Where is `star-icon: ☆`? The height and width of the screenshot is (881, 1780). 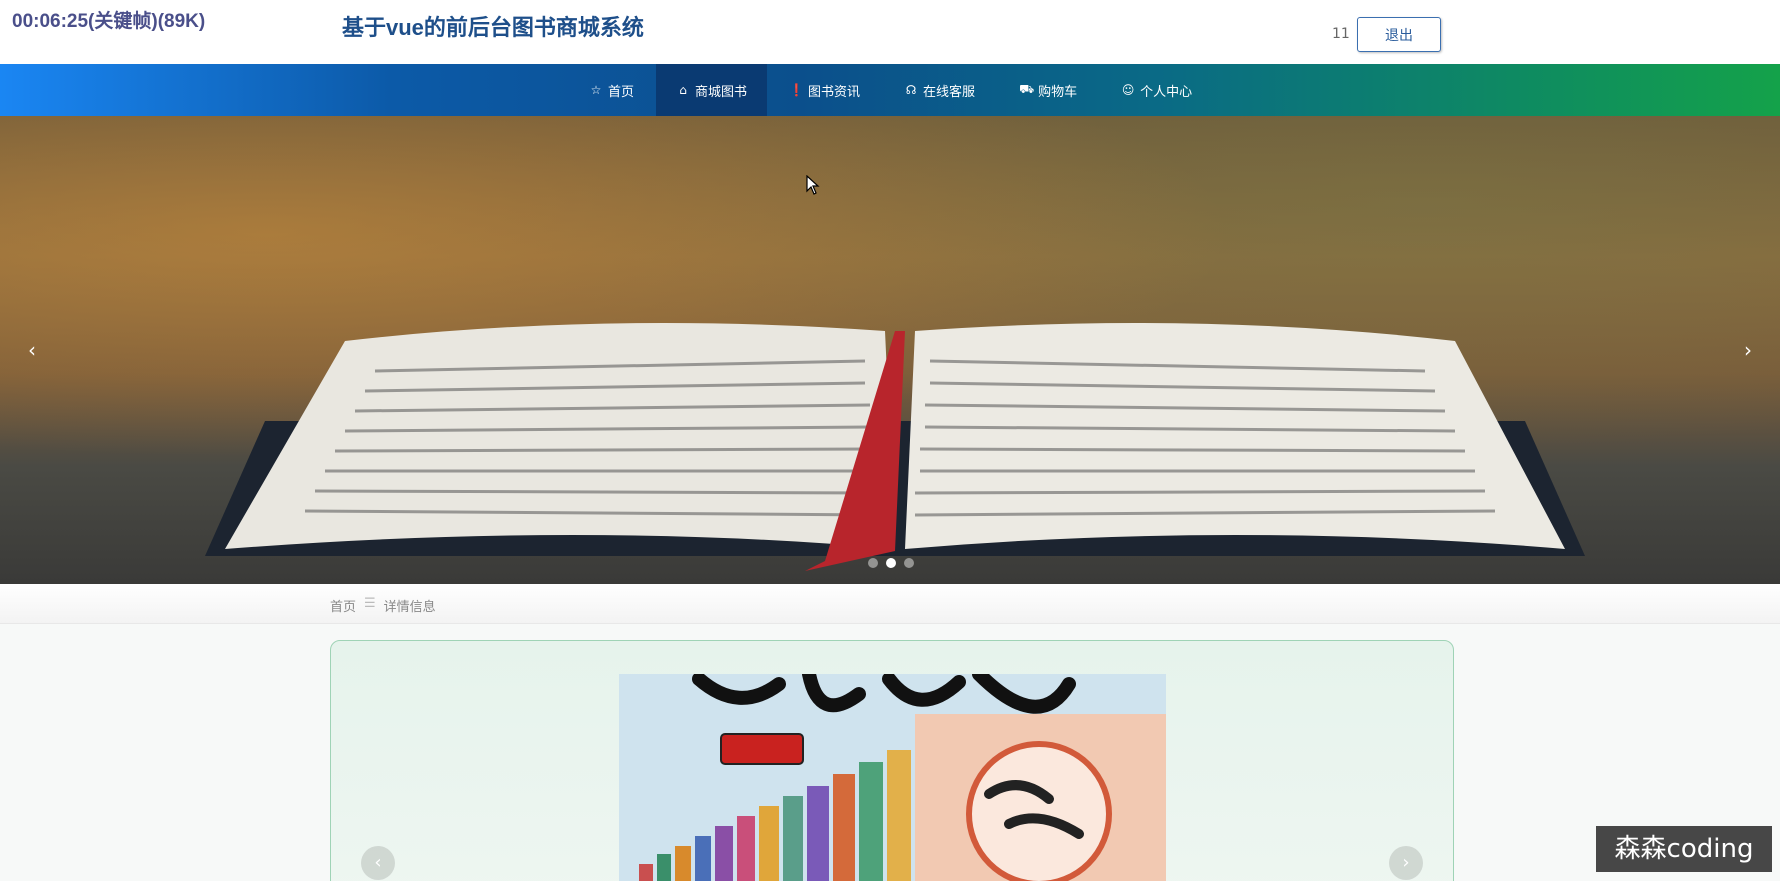 star-icon: ☆ is located at coordinates (596, 90).